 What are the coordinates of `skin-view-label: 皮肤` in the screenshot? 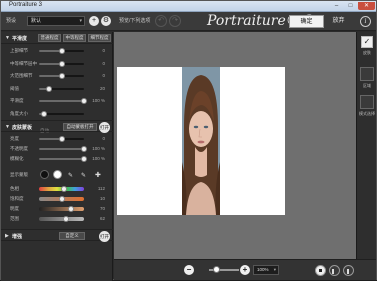 It's located at (367, 52).